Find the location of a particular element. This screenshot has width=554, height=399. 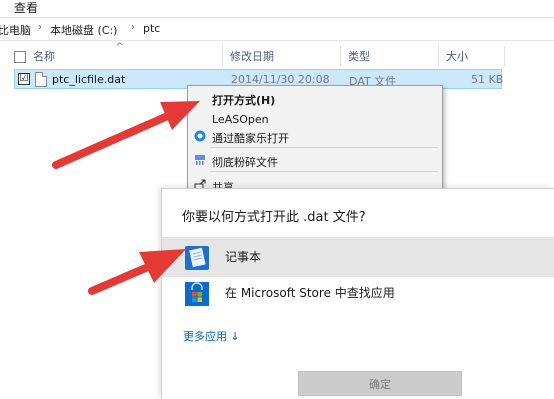

breadcrumb-this-pc: 比电脑 is located at coordinates (15, 30).